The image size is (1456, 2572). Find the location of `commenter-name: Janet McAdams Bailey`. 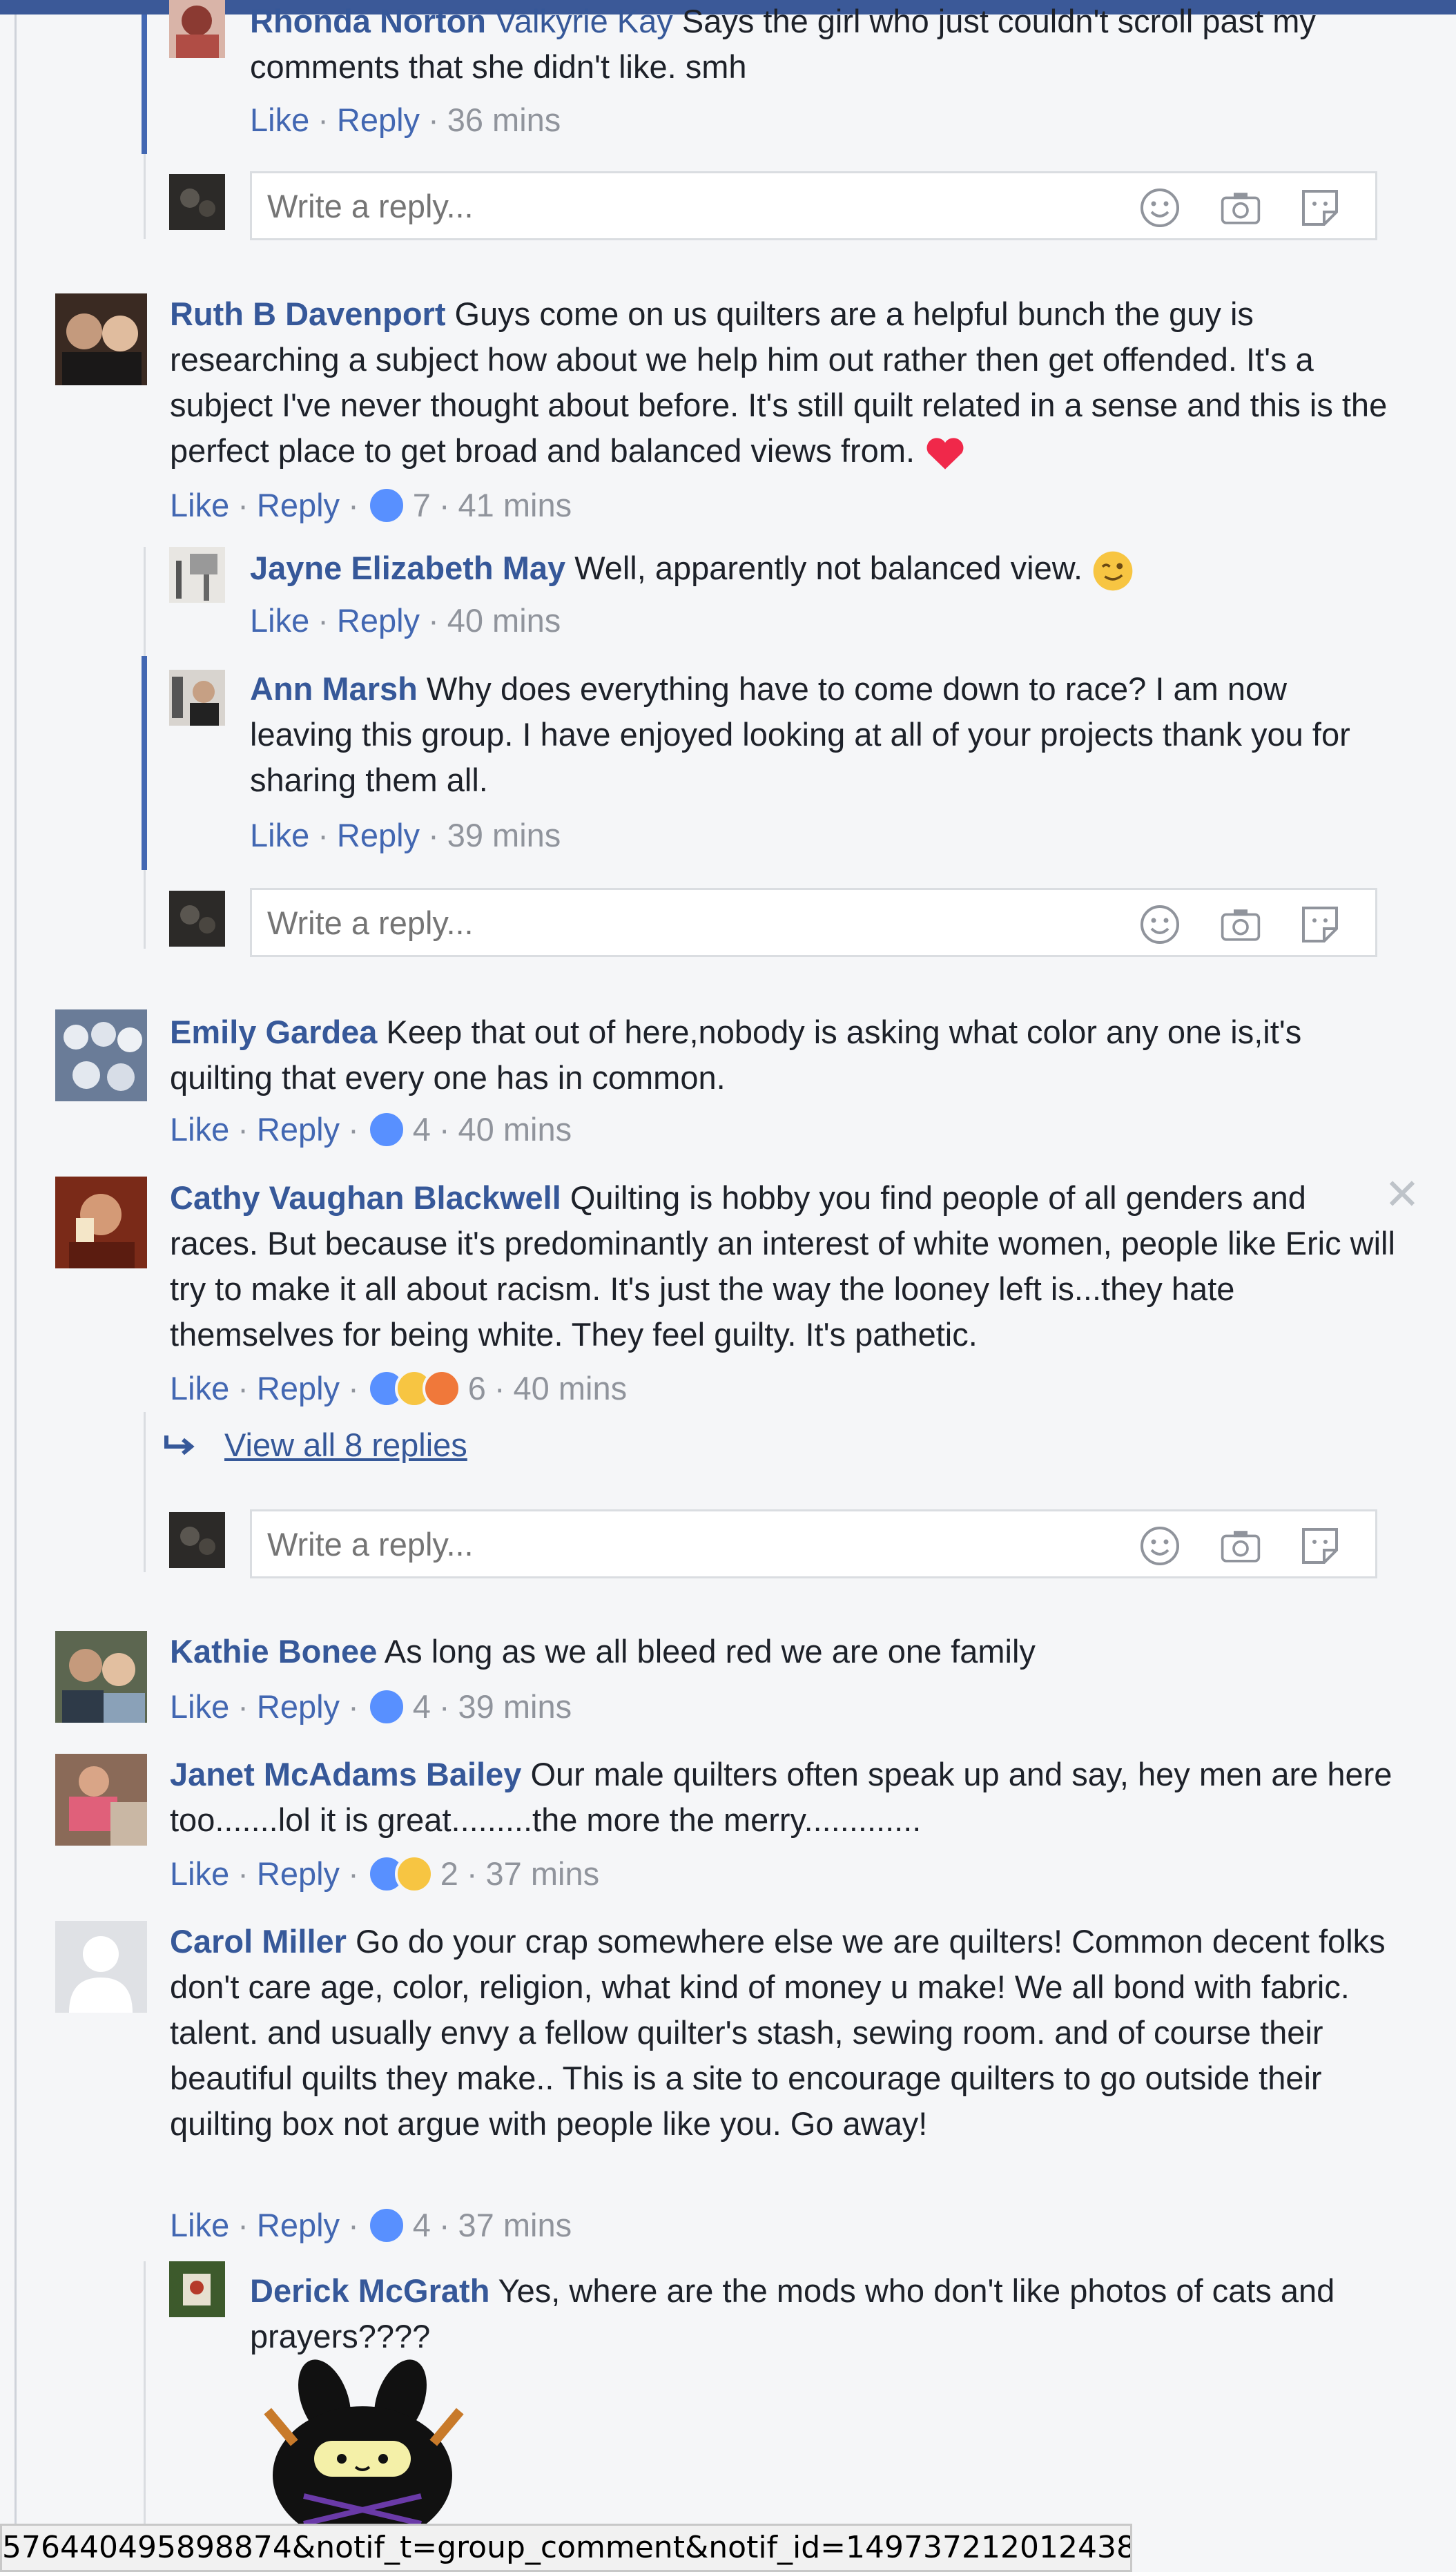

commenter-name: Janet McAdams Bailey is located at coordinates (345, 1774).